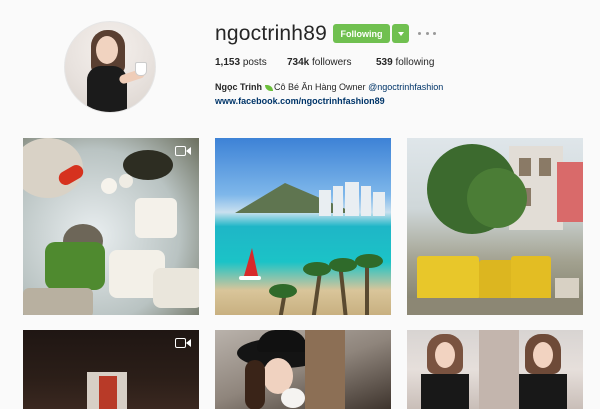 Image resolution: width=600 pixels, height=409 pixels. Describe the element at coordinates (415, 62) in the screenshot. I see `following-label: following` at that location.